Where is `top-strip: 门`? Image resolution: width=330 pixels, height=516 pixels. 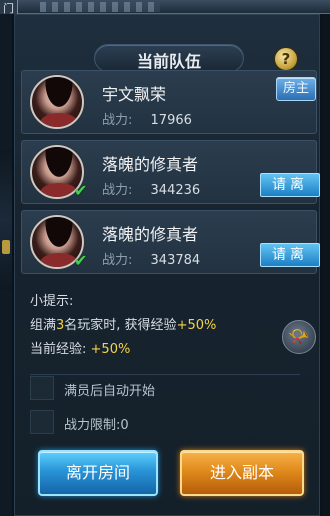
top-strip: 门 is located at coordinates (165, 7).